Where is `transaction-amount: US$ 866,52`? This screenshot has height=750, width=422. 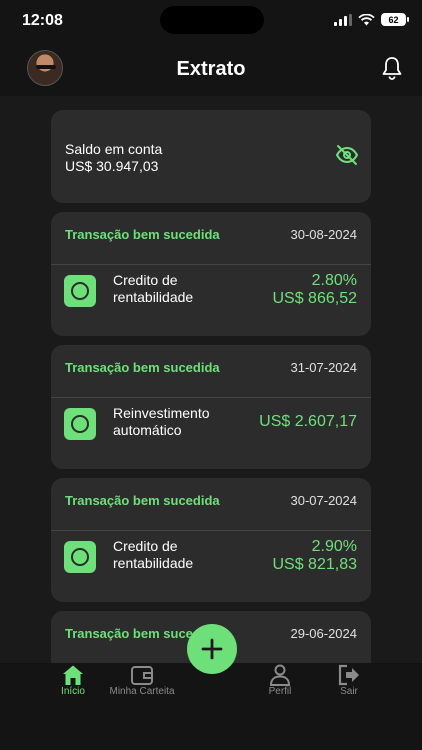 transaction-amount: US$ 866,52 is located at coordinates (314, 298).